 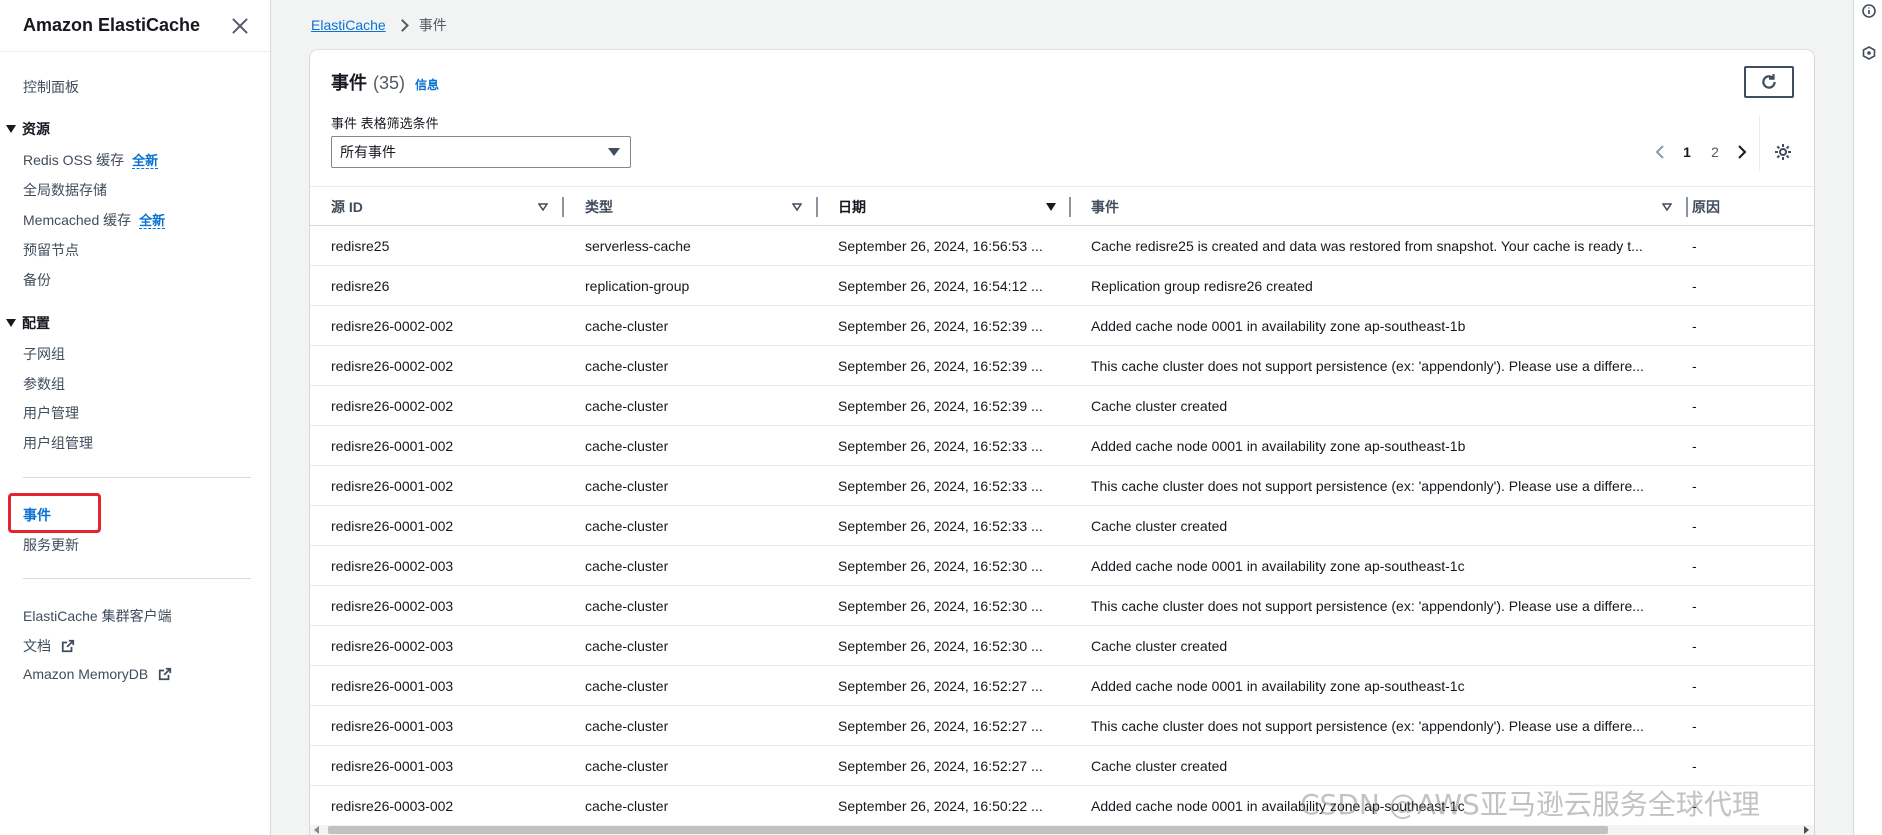 I want to click on chevron-right-icon, so click(x=402, y=25).